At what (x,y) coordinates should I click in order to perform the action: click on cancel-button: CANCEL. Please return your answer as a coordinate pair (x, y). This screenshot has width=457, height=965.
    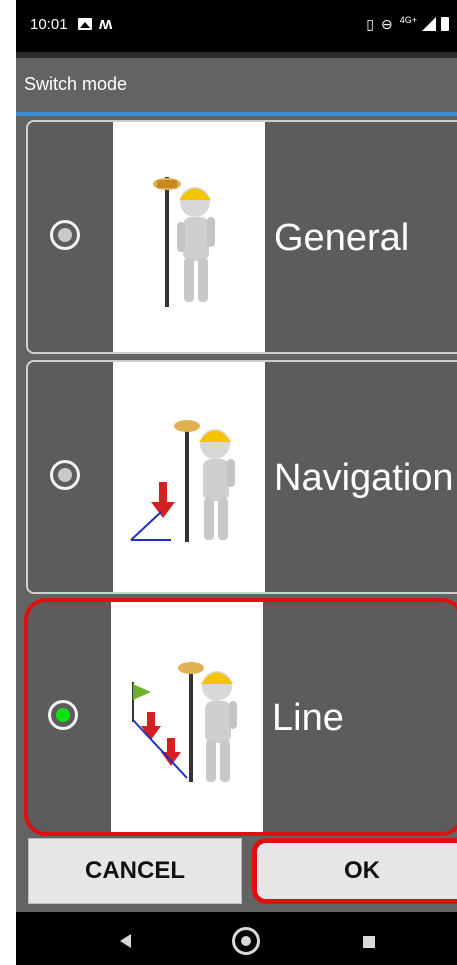
    Looking at the image, I should click on (135, 871).